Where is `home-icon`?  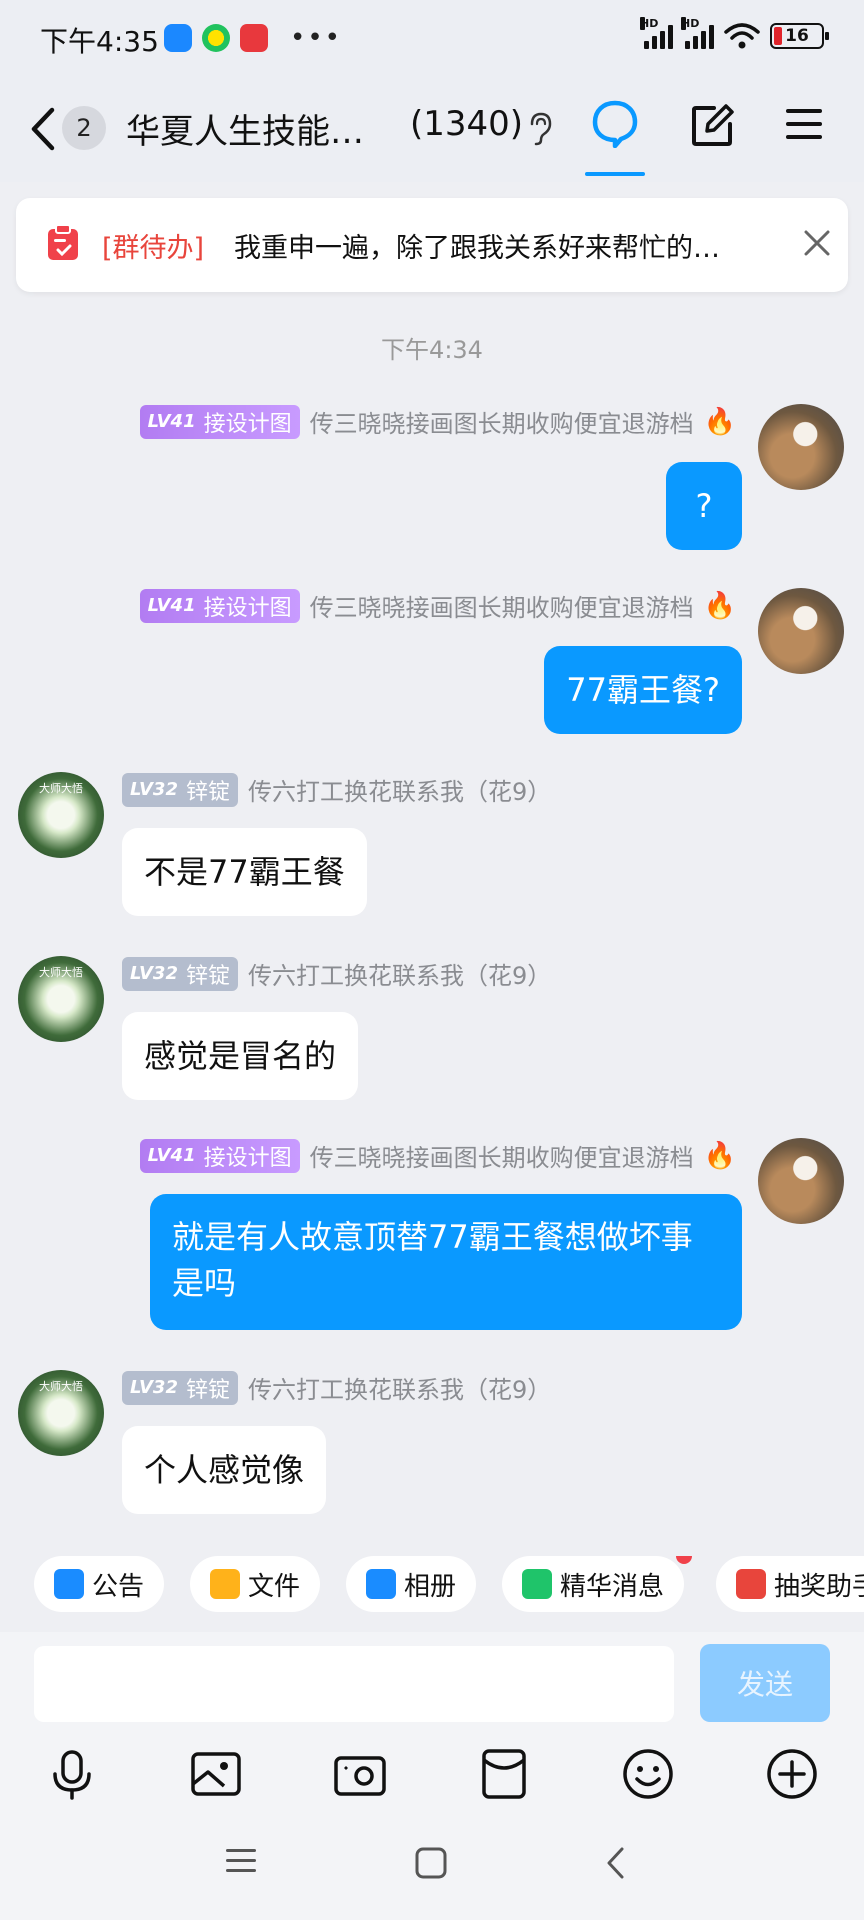
home-icon is located at coordinates (431, 1863).